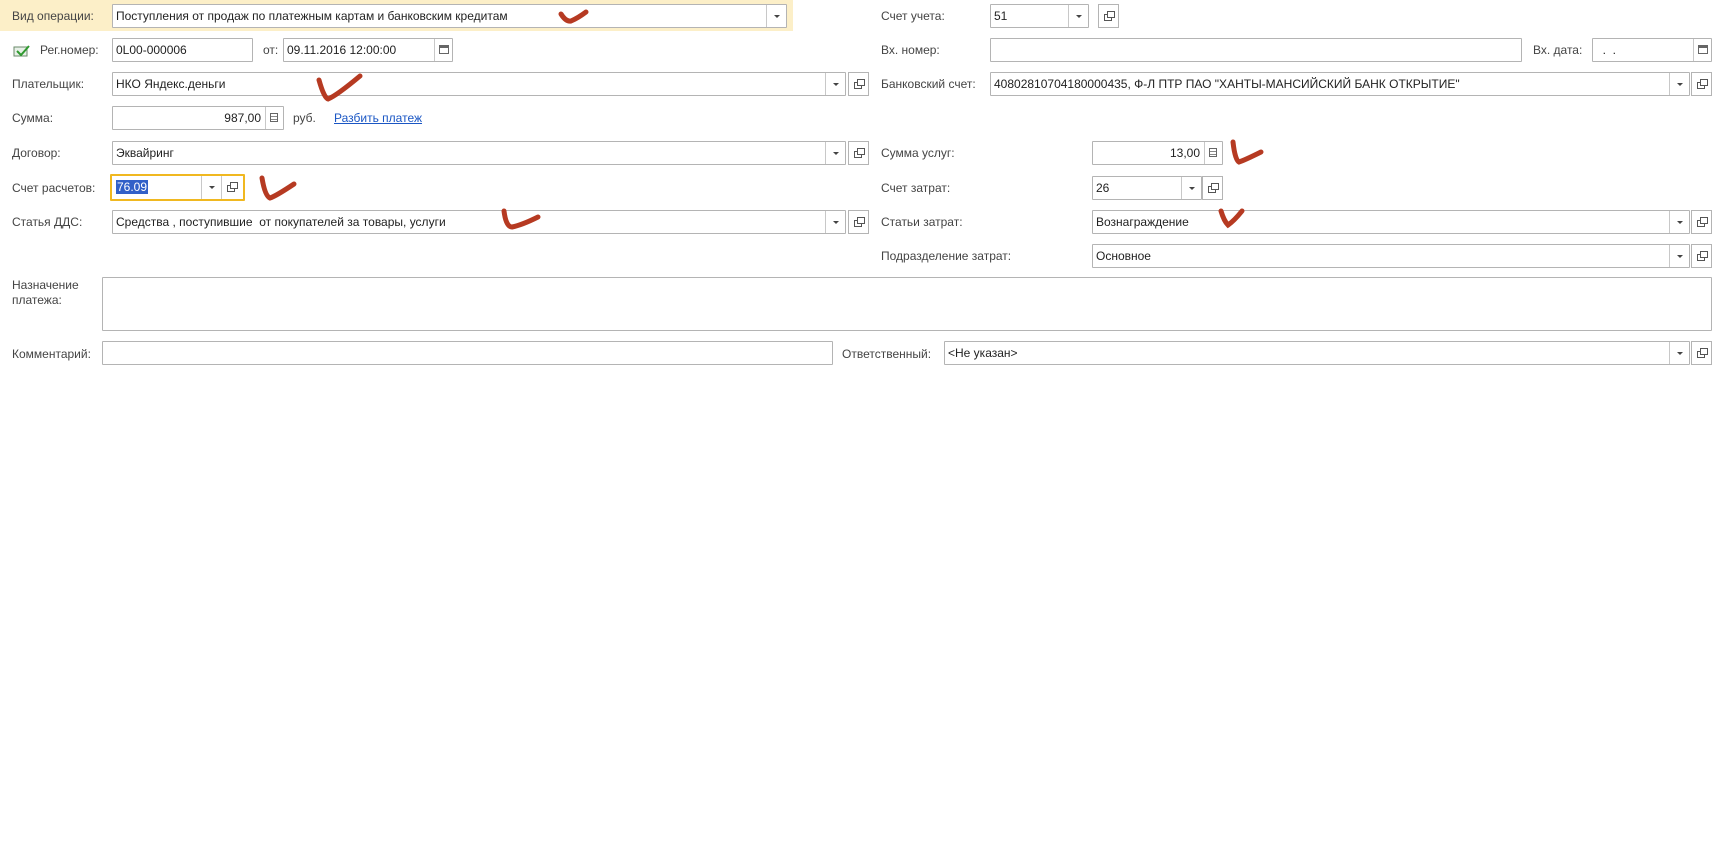  I want to click on in-number-field, so click(1256, 50).